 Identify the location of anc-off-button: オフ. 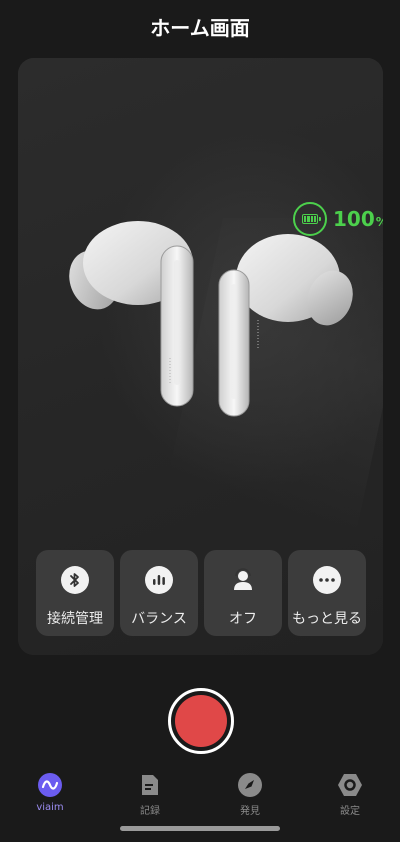
(243, 593).